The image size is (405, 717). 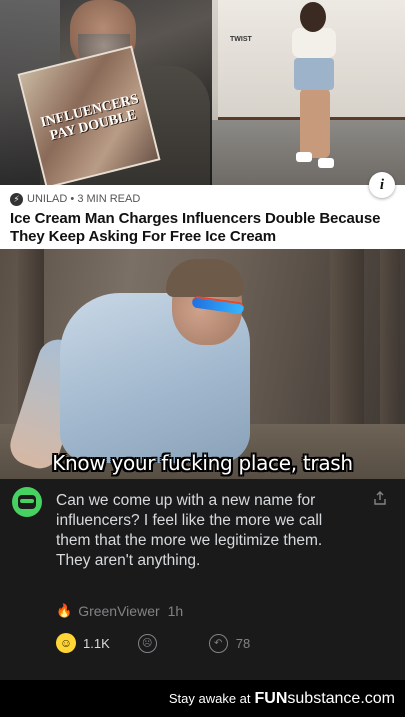 What do you see at coordinates (90, 117) in the screenshot?
I see `magazine-title: INFLUENCERS PAY DOUBLE` at bounding box center [90, 117].